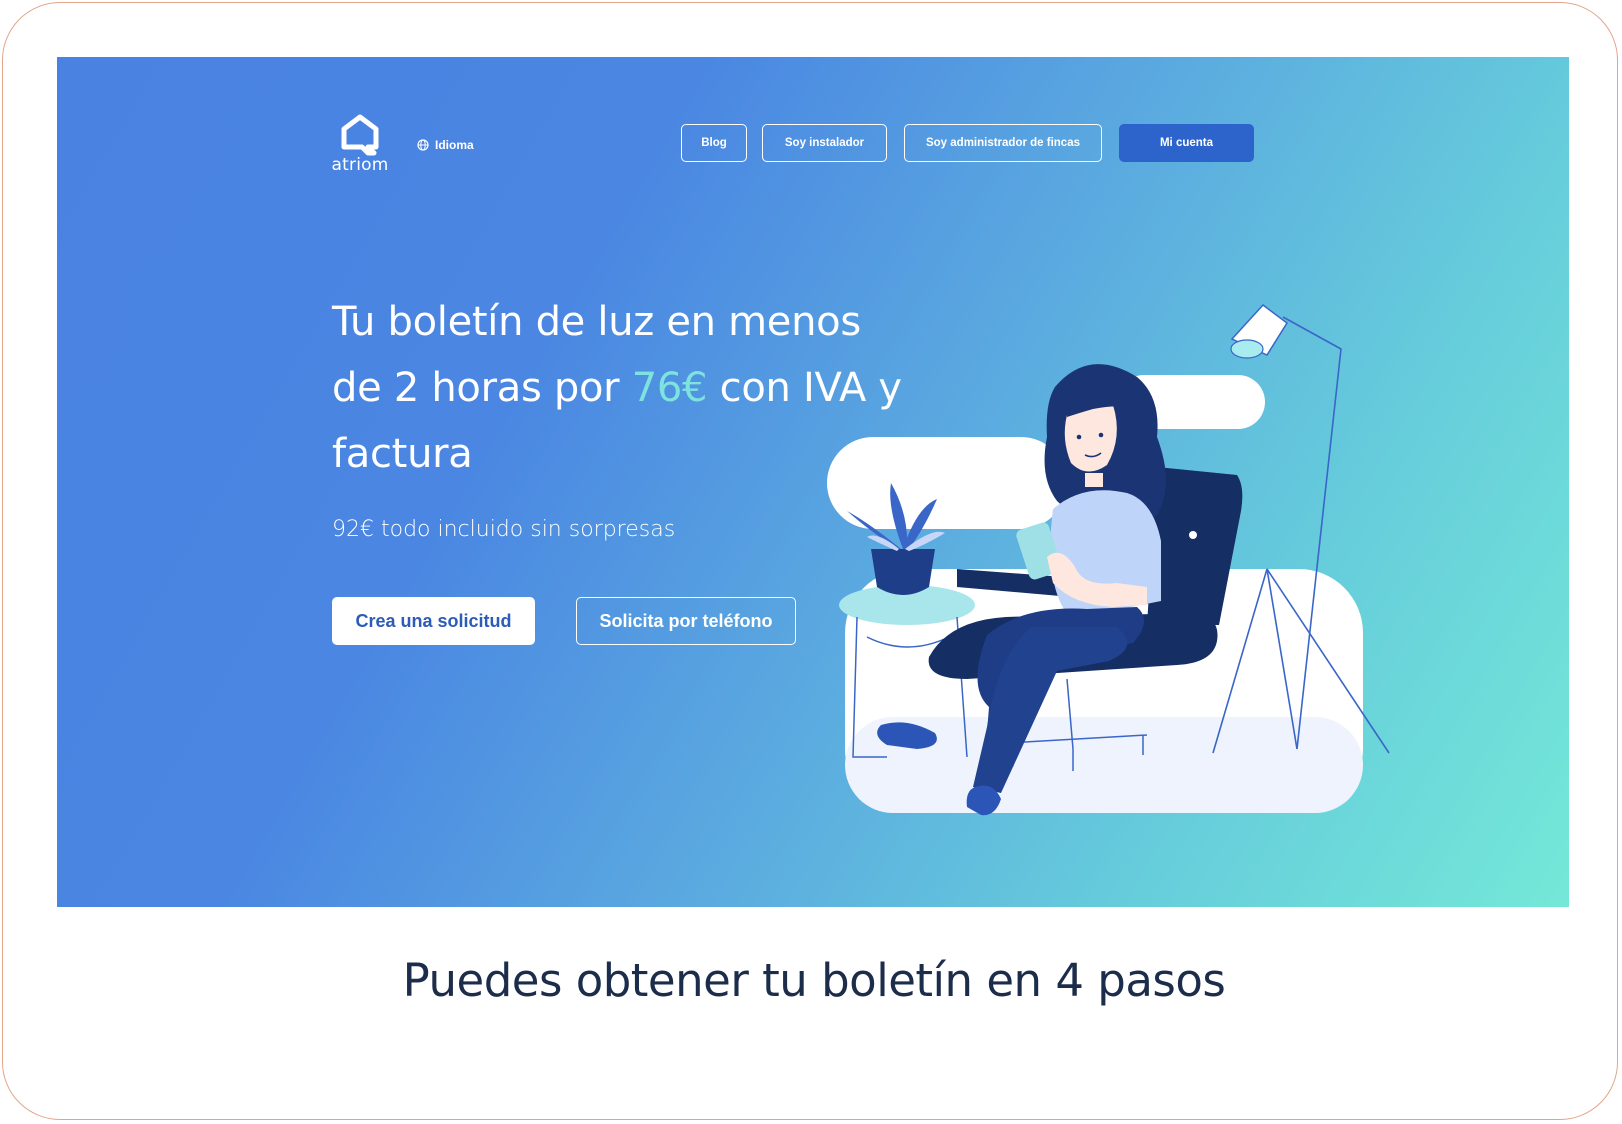  Describe the element at coordinates (1247, 349) in the screenshot. I see `lamp-bulb` at that location.